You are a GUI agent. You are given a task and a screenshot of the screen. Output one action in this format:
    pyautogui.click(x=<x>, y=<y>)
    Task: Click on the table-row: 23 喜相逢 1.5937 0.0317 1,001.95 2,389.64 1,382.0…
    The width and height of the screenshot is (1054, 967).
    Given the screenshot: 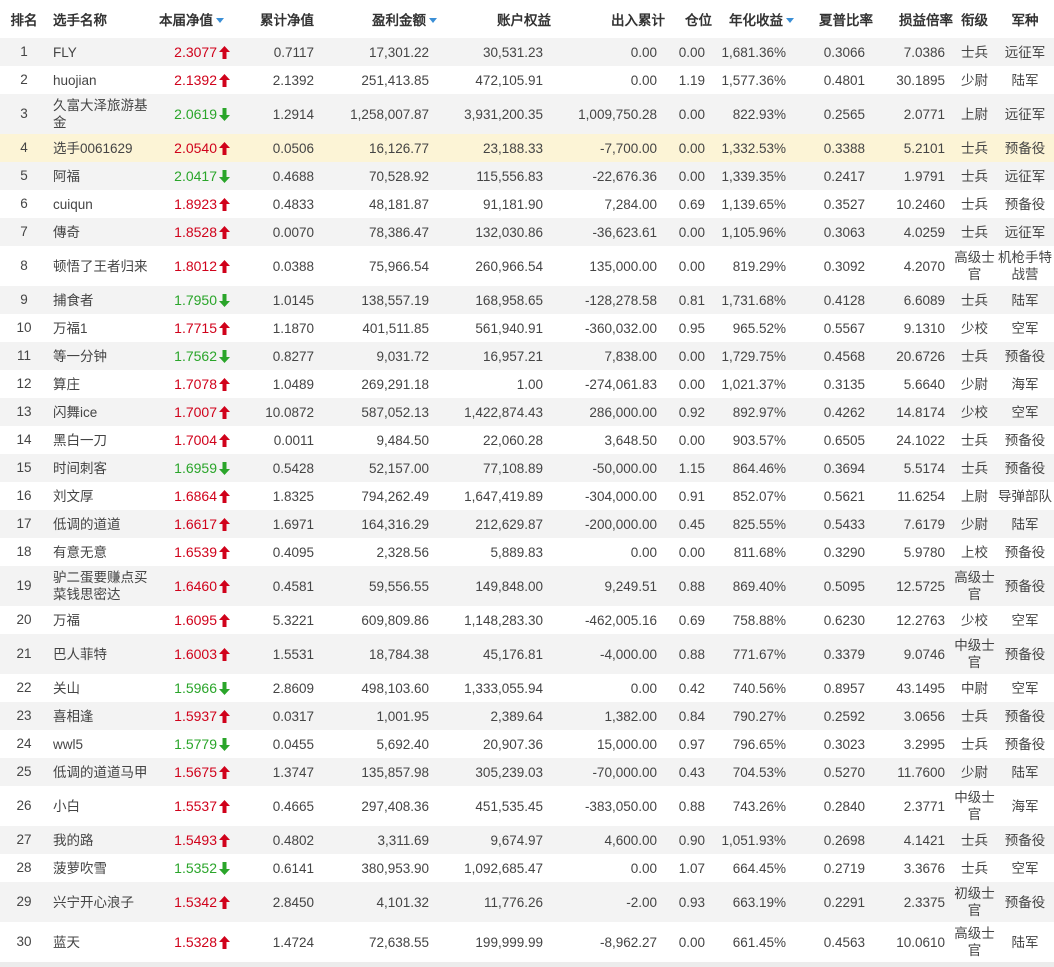 What is the action you would take?
    pyautogui.click(x=527, y=716)
    